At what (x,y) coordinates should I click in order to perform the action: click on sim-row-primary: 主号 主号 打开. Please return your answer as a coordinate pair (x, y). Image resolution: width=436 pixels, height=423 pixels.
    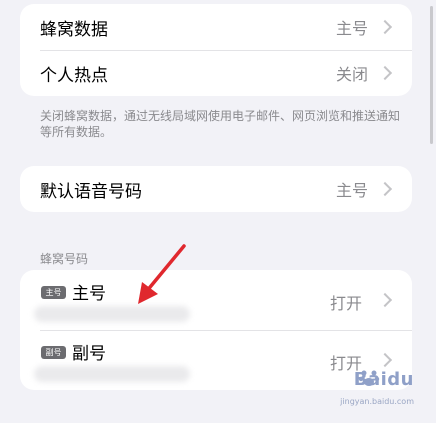
    Looking at the image, I should click on (216, 300).